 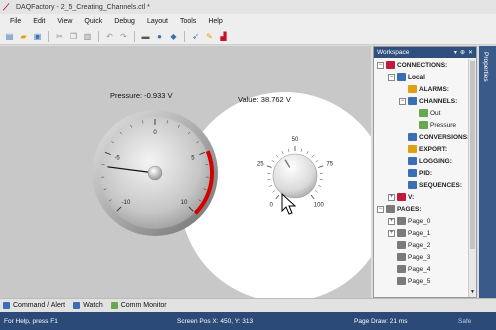 What do you see at coordinates (438, 101) in the screenshot?
I see `tree-item-label: CHANNELS:` at bounding box center [438, 101].